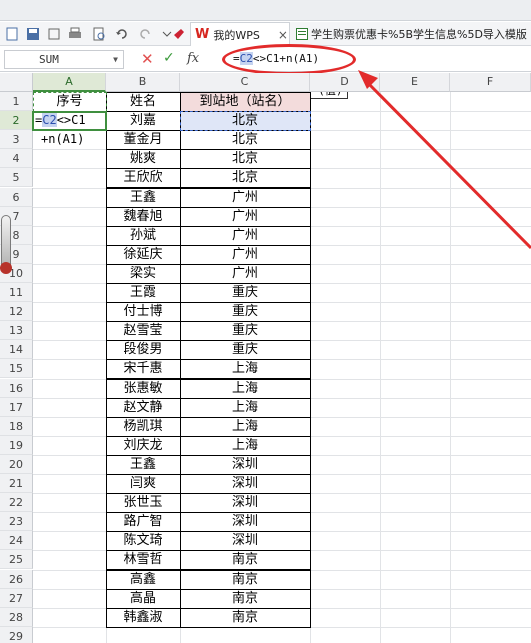 The width and height of the screenshot is (531, 643). Describe the element at coordinates (16, 445) in the screenshot. I see `row-header: 19` at that location.